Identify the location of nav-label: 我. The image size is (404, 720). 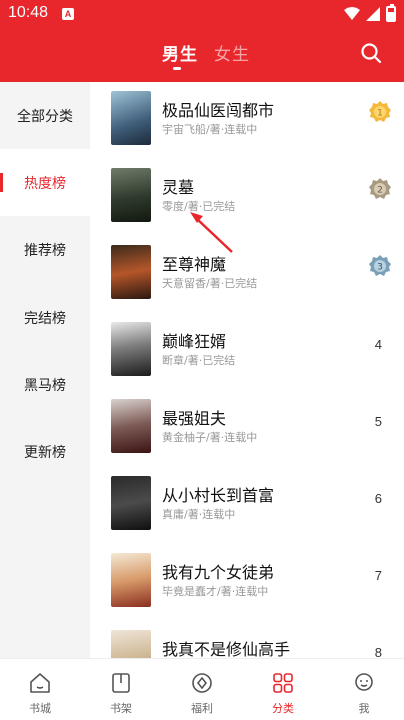
(364, 708).